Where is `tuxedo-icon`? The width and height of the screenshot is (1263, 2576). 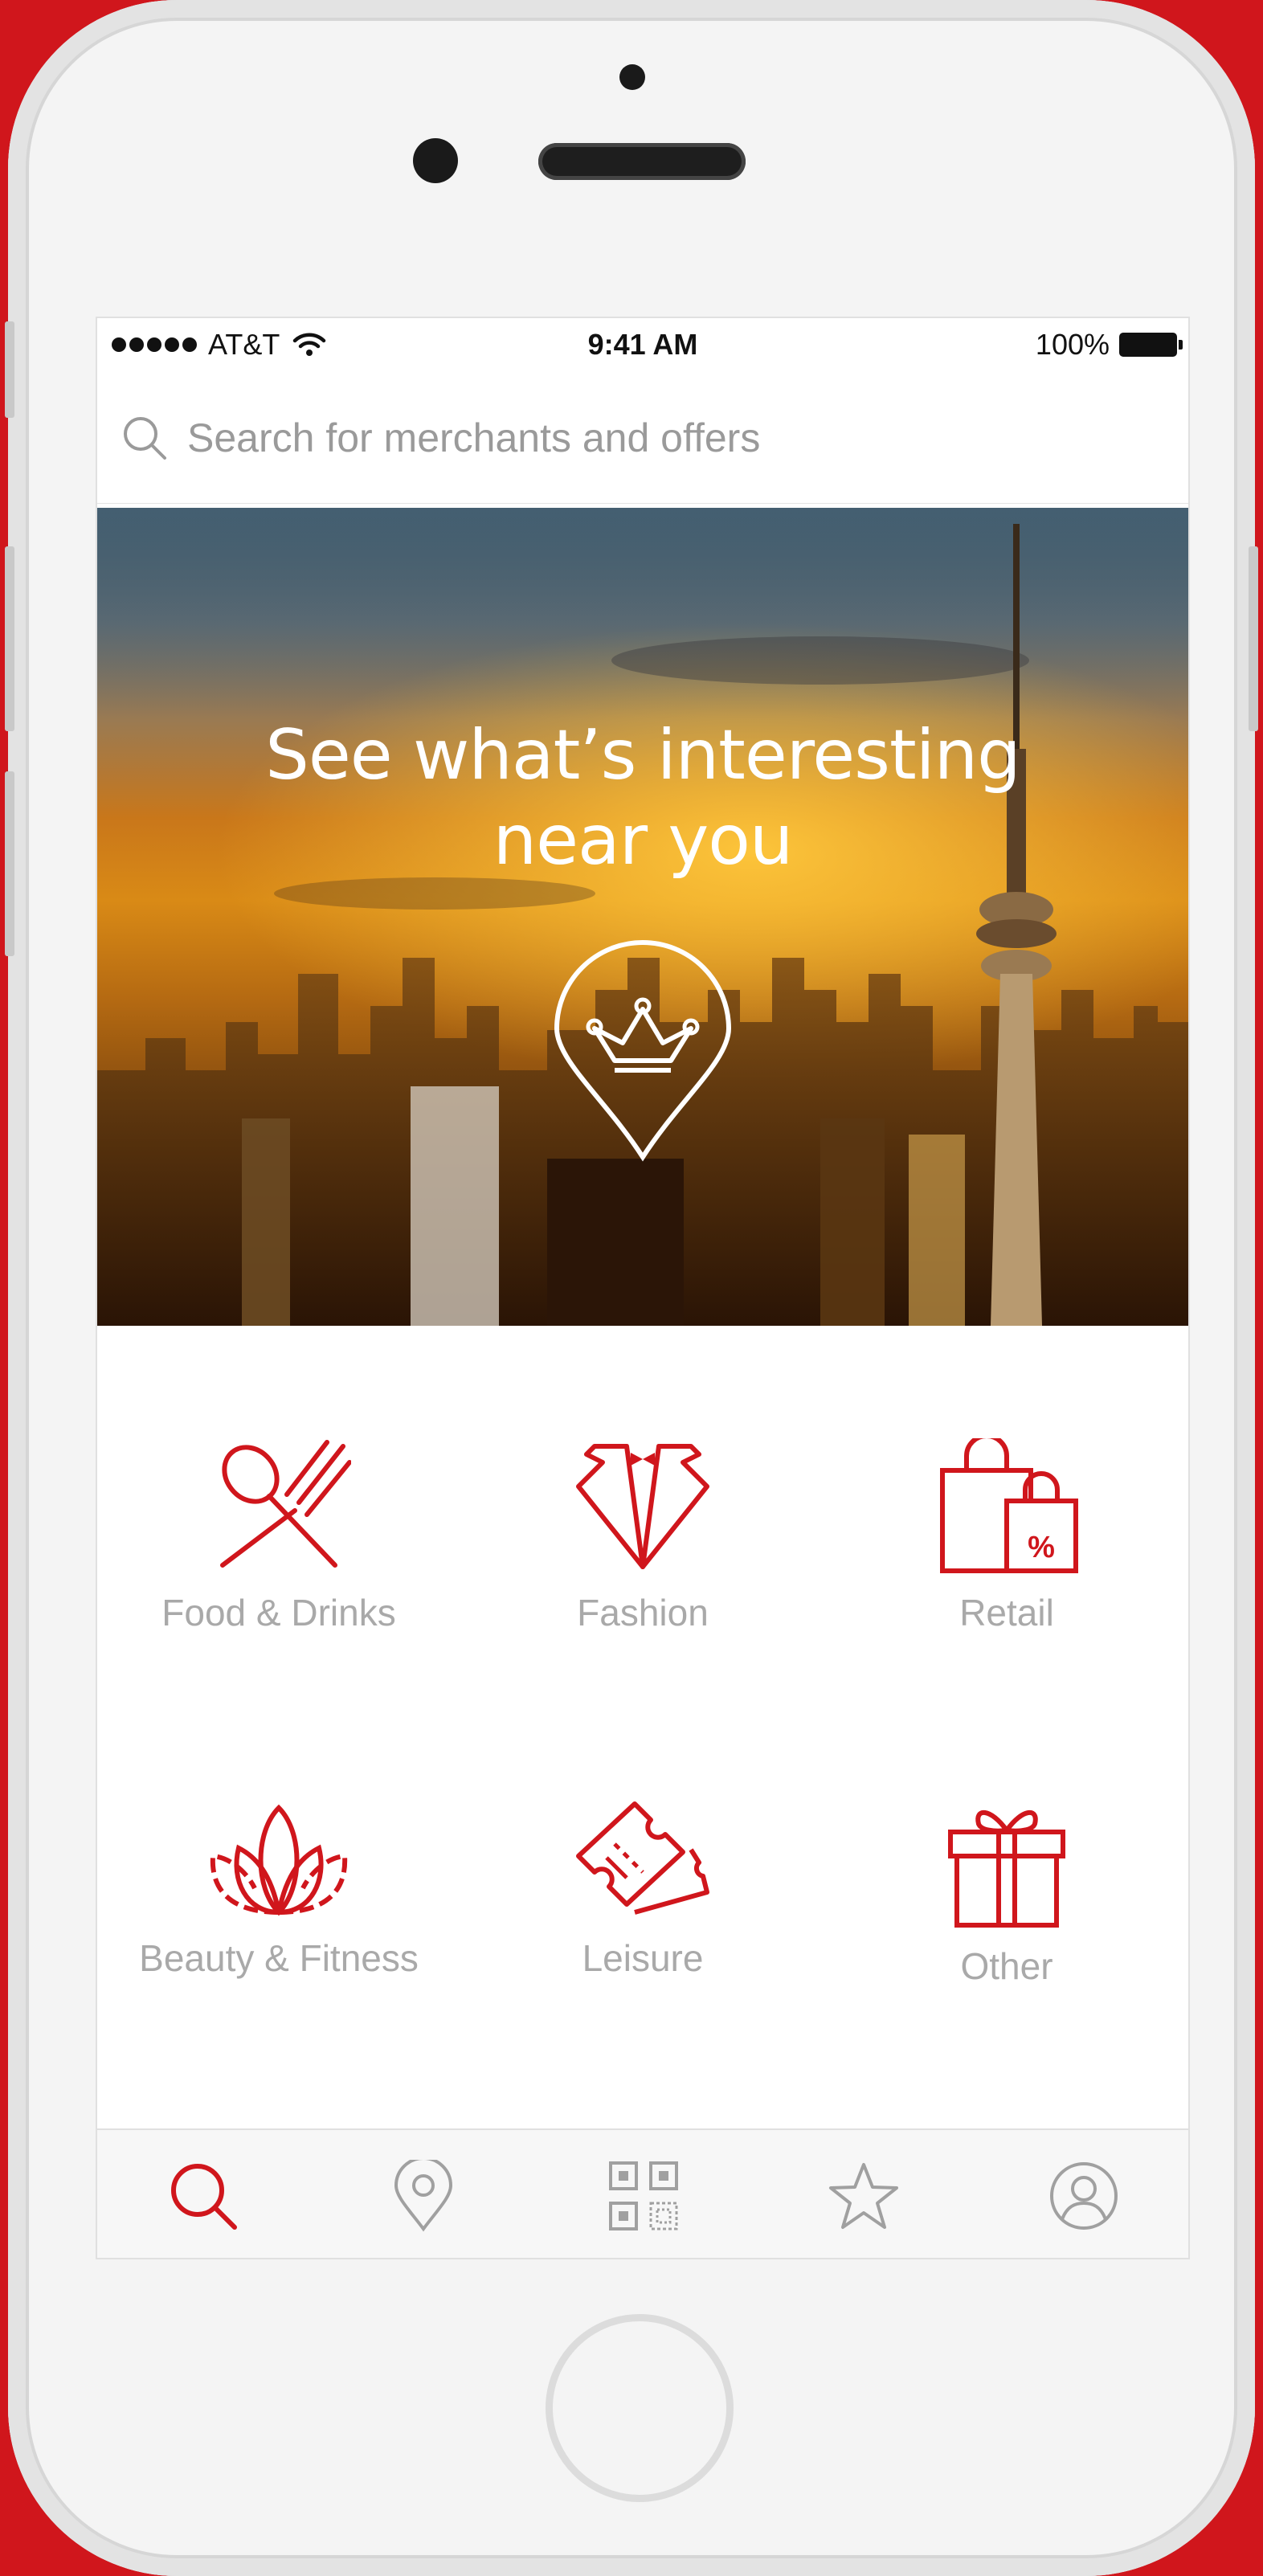 tuxedo-icon is located at coordinates (642, 1507).